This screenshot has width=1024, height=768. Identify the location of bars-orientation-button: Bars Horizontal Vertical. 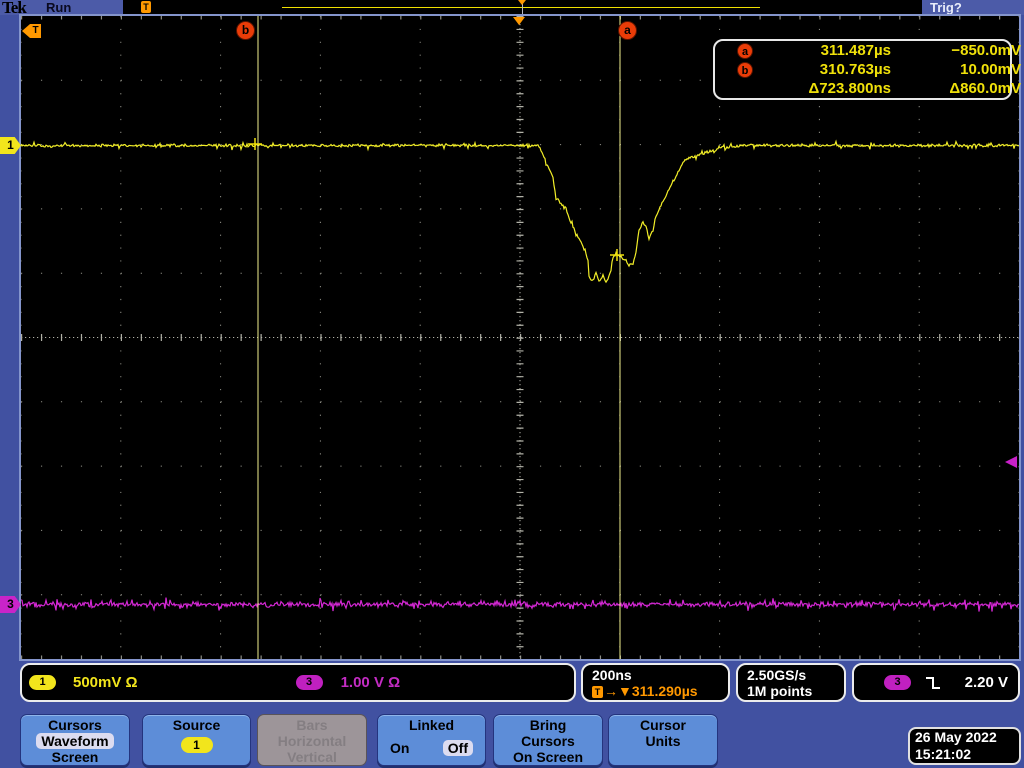
(312, 740).